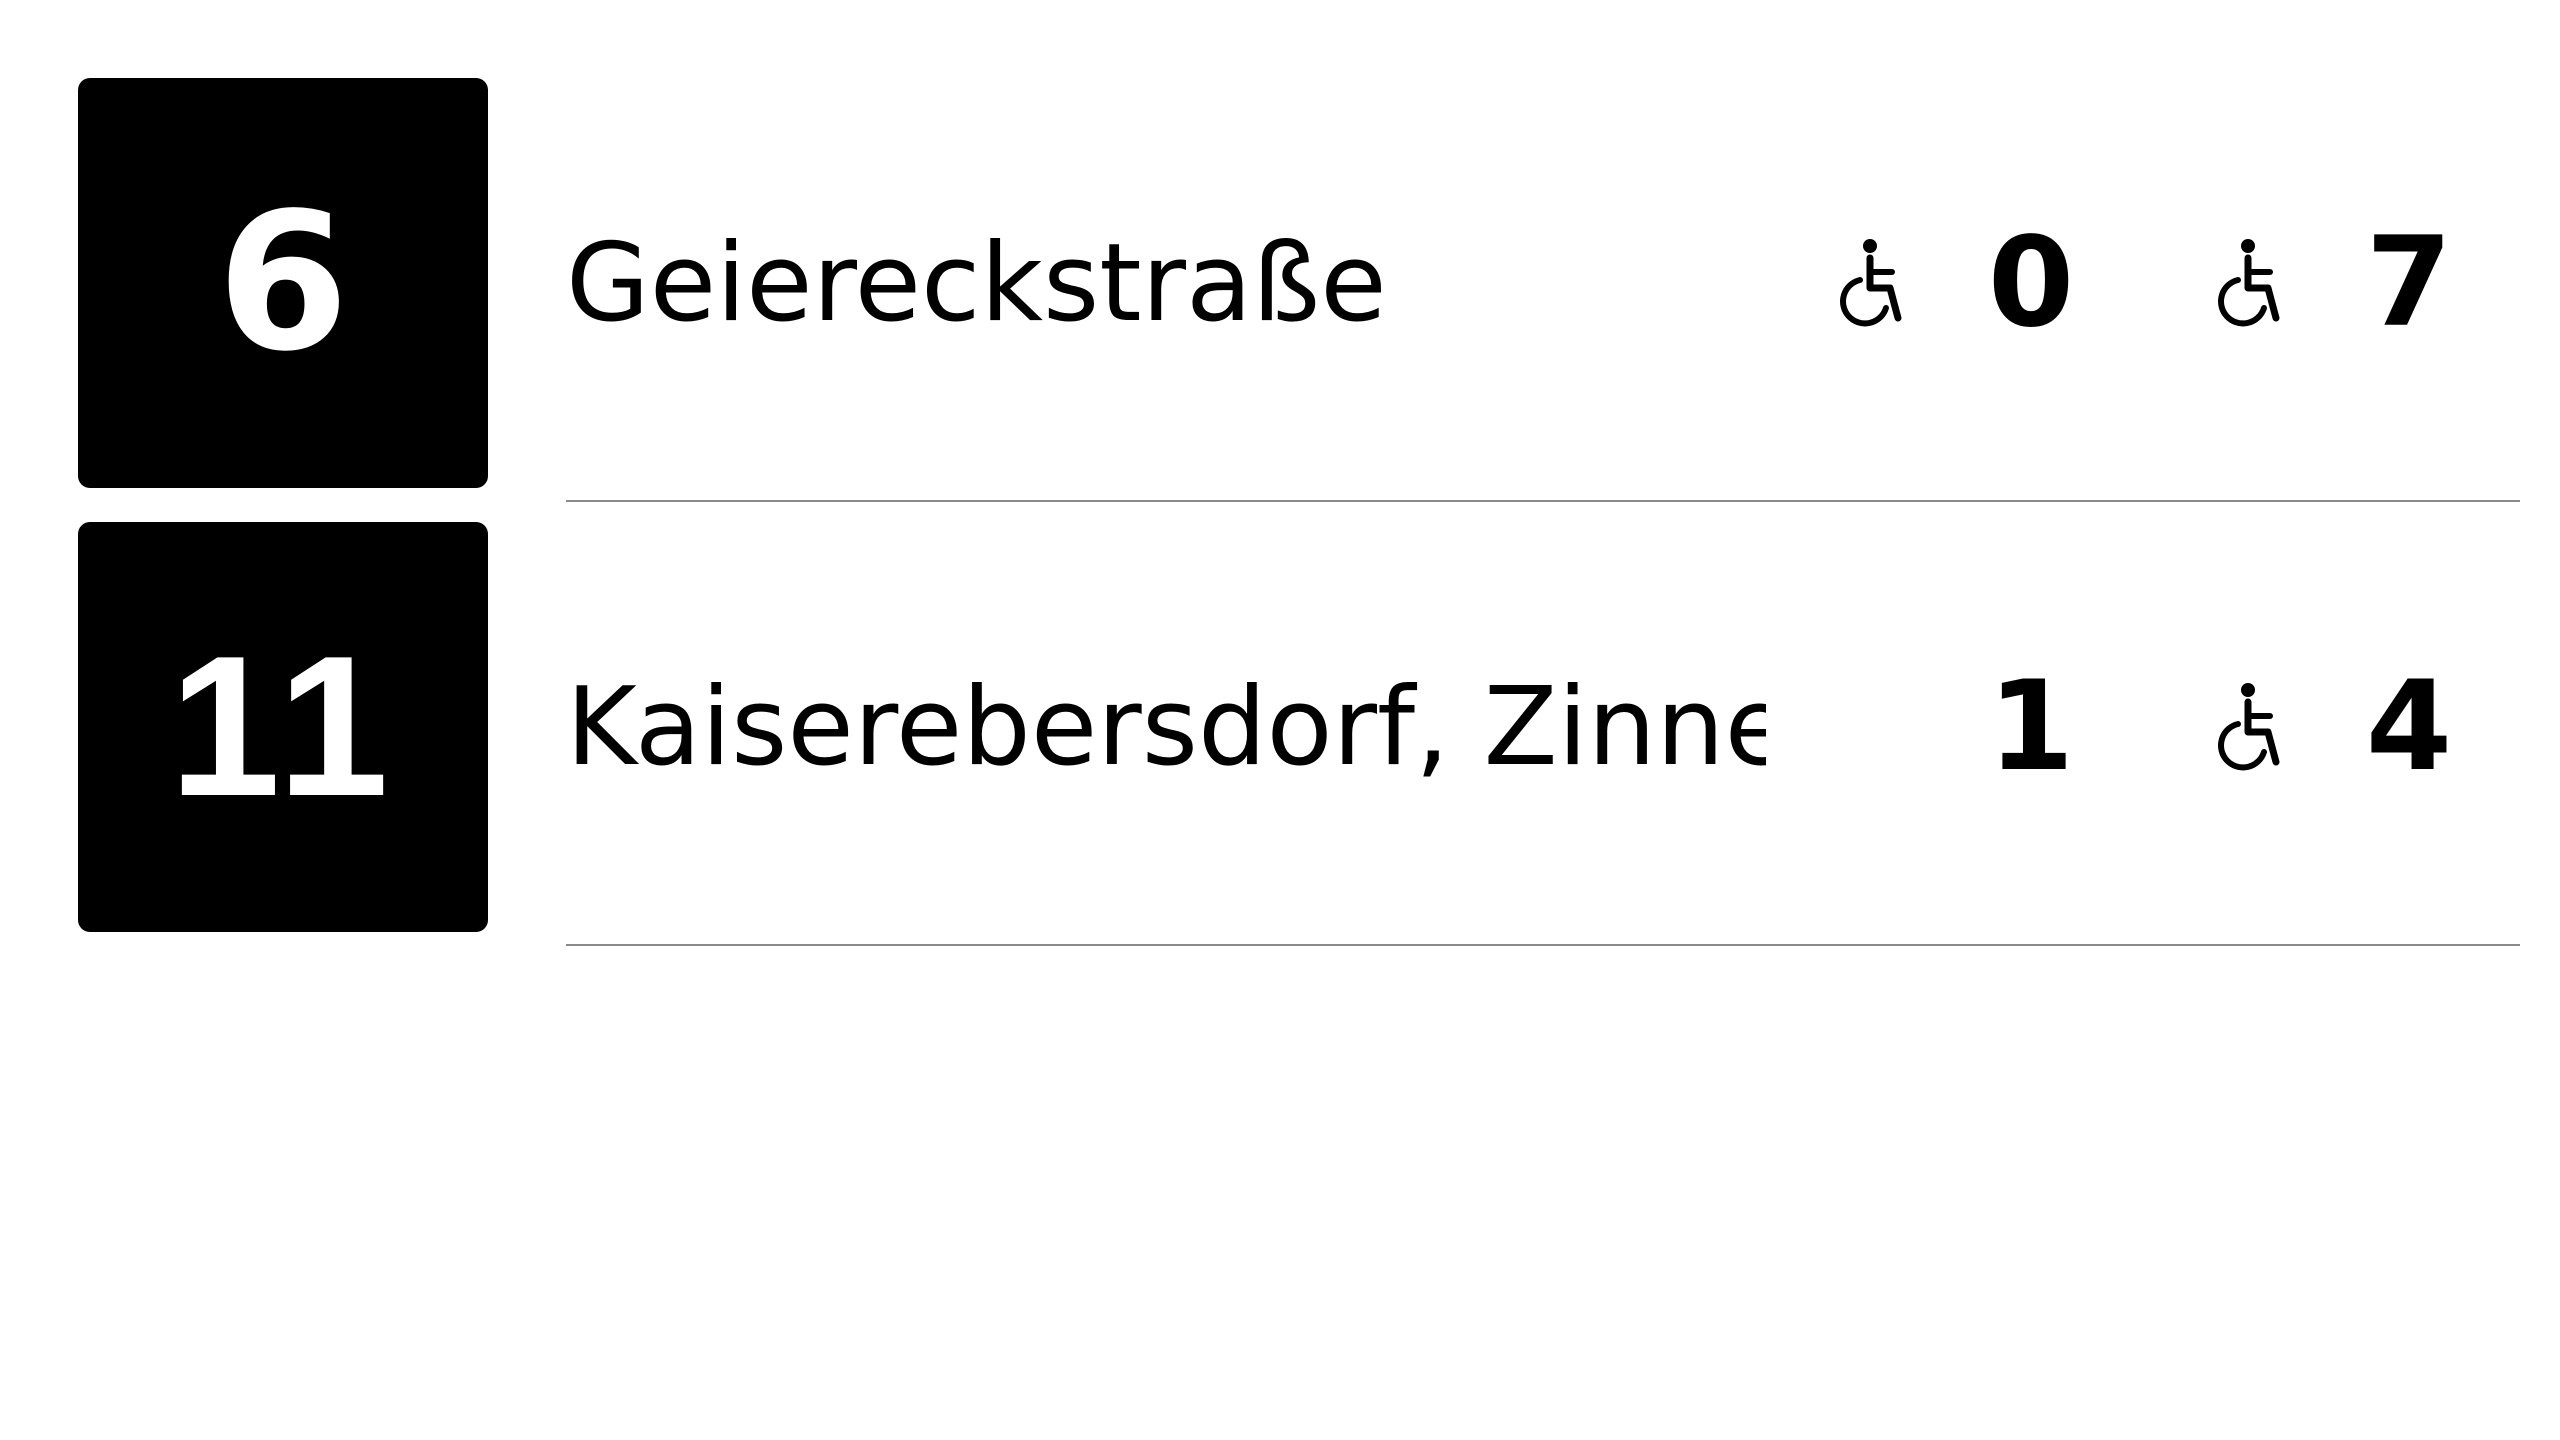 The image size is (2560, 1440). I want to click on departure-time-slot: 0, so click(1976, 283).